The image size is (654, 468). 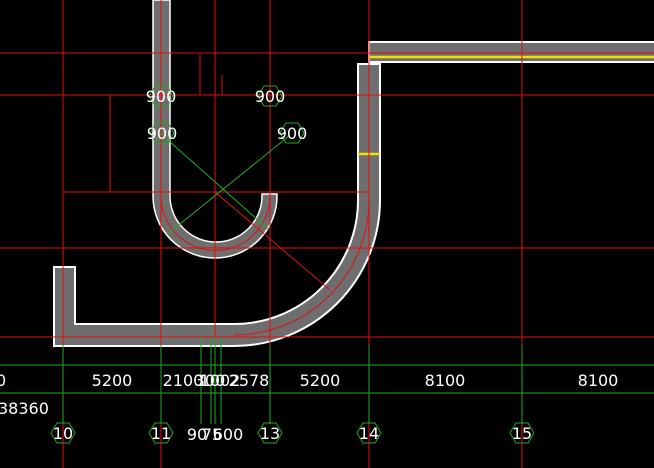 I want to click on axis-bubble-text: 15, so click(x=522, y=433).